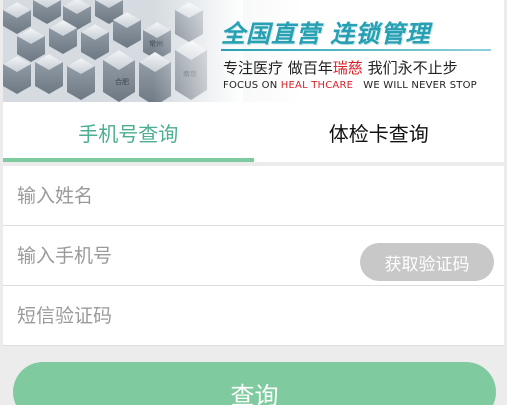 The image size is (507, 405). I want to click on banner-english-line: FOCUS ON HEAL THCARE WE WILL NEVER STOP, so click(350, 85).